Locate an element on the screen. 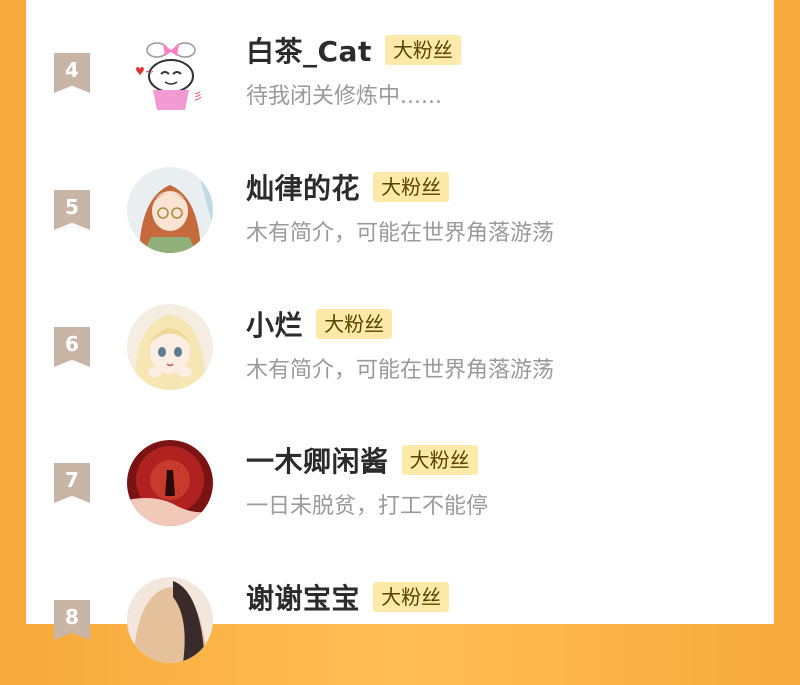 The height and width of the screenshot is (685, 800). rank-ribbon: 6 is located at coordinates (72, 347).